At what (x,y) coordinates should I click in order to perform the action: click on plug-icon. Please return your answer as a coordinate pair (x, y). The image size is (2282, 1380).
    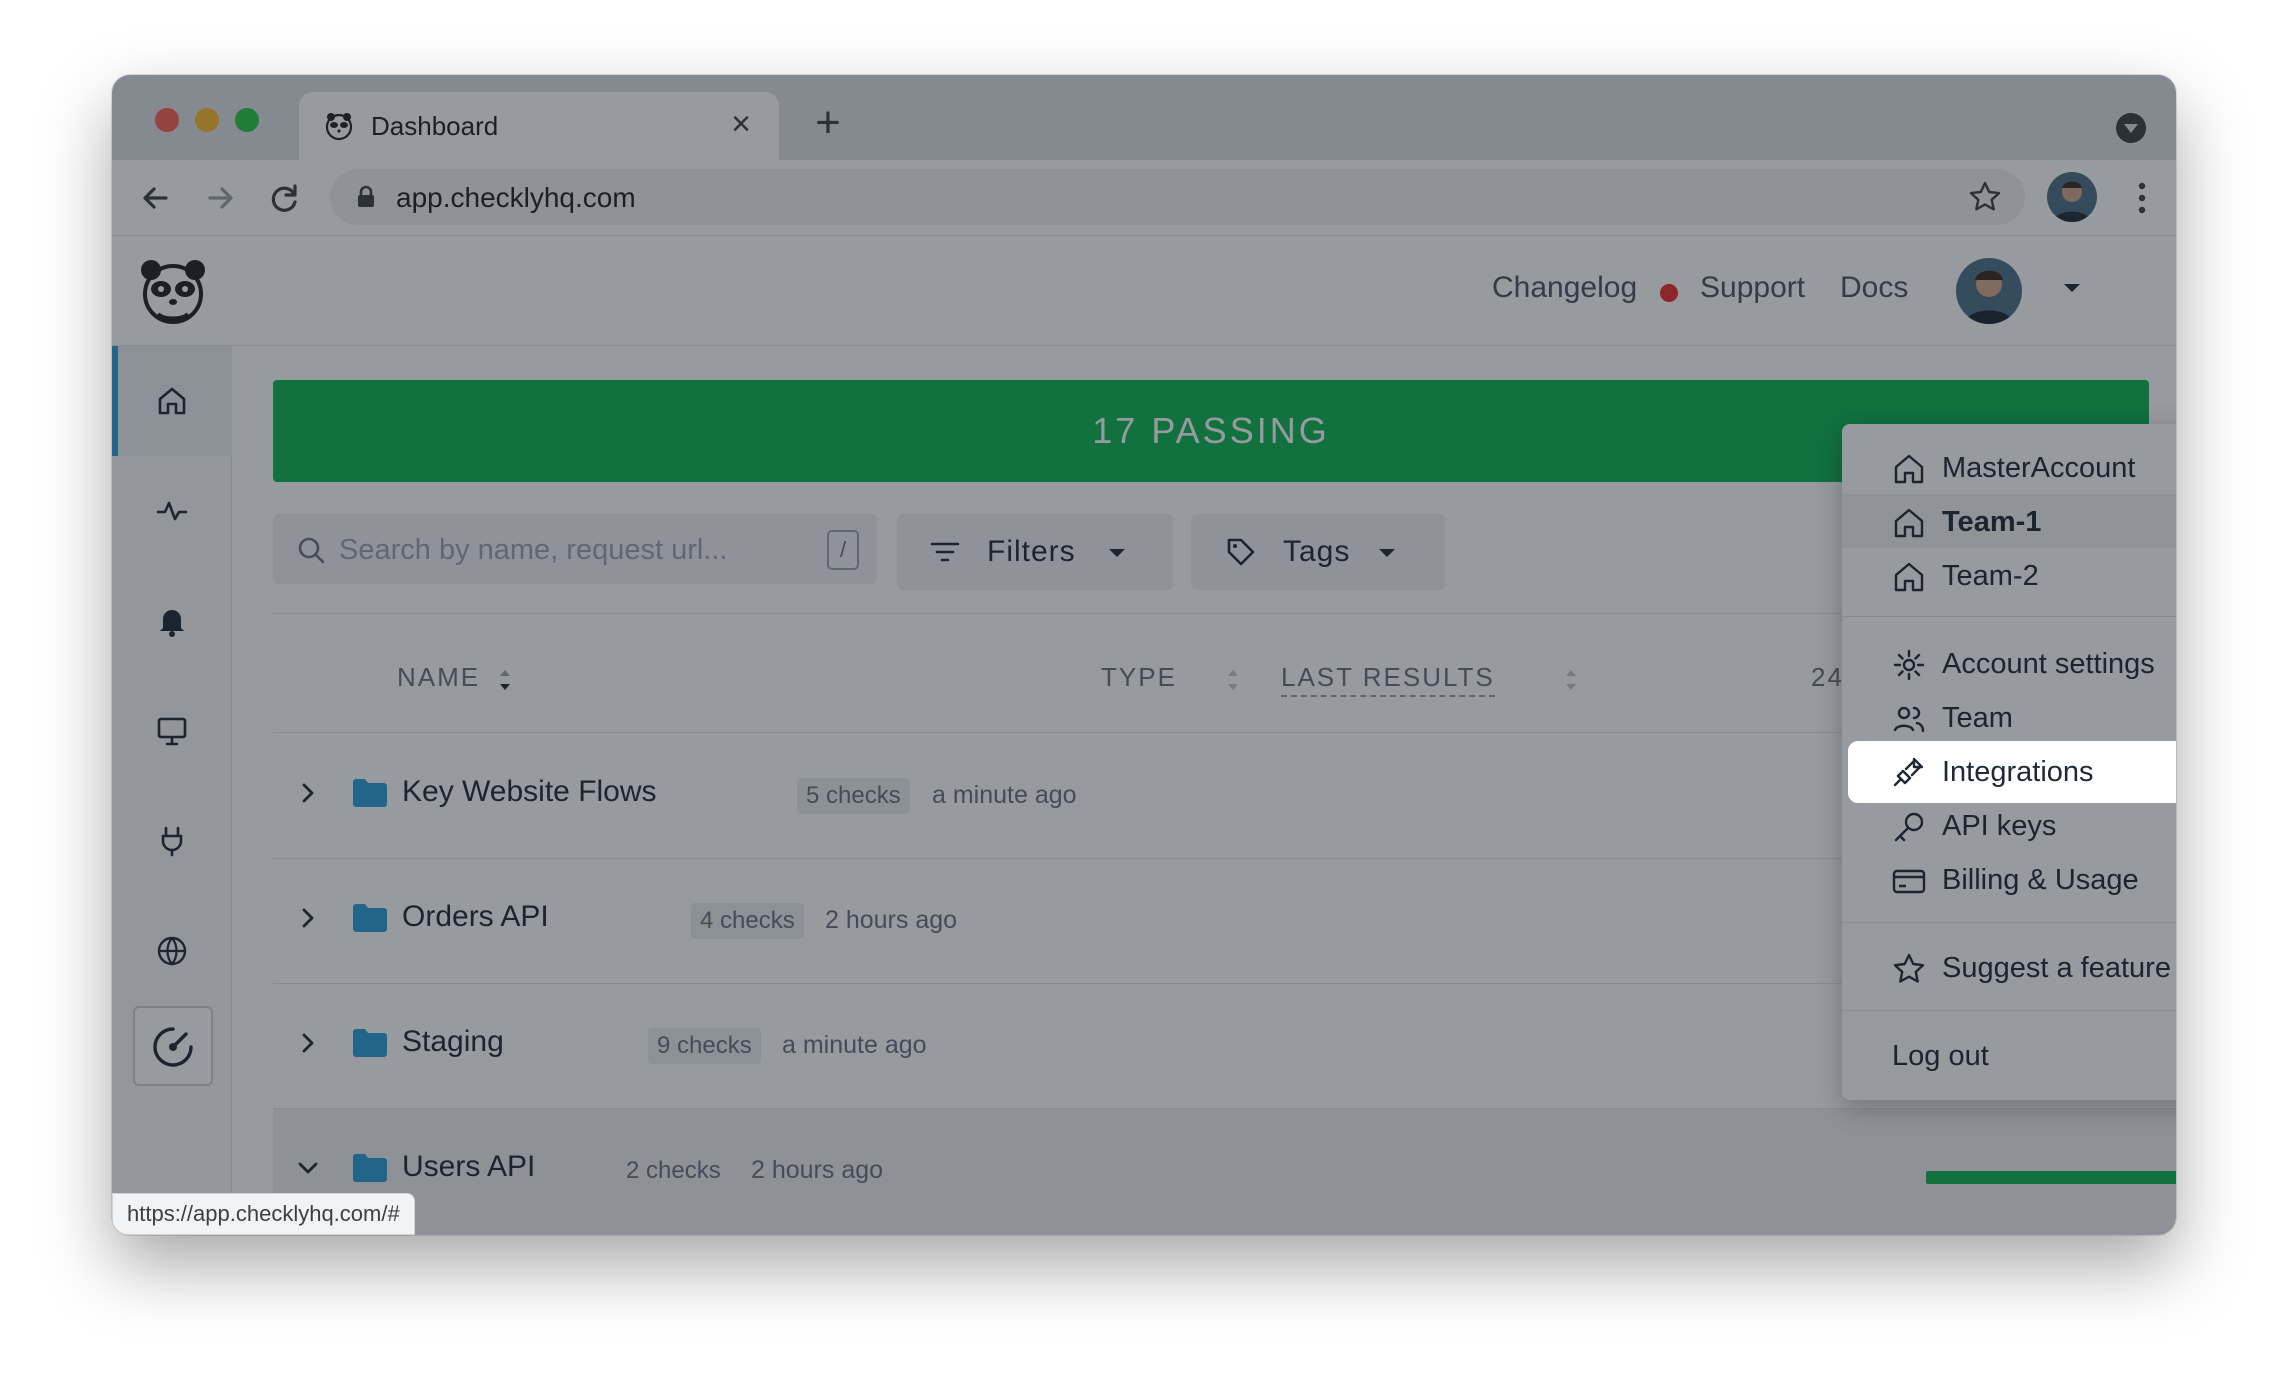
    Looking at the image, I should click on (1908, 772).